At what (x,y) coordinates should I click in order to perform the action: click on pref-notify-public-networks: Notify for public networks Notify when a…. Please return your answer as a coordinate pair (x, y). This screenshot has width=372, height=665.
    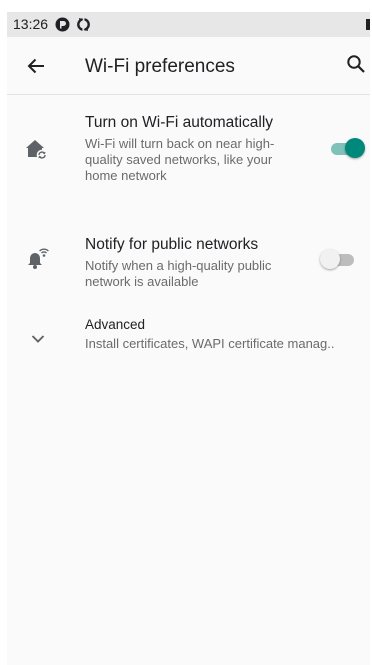
    Looking at the image, I should click on (188, 259).